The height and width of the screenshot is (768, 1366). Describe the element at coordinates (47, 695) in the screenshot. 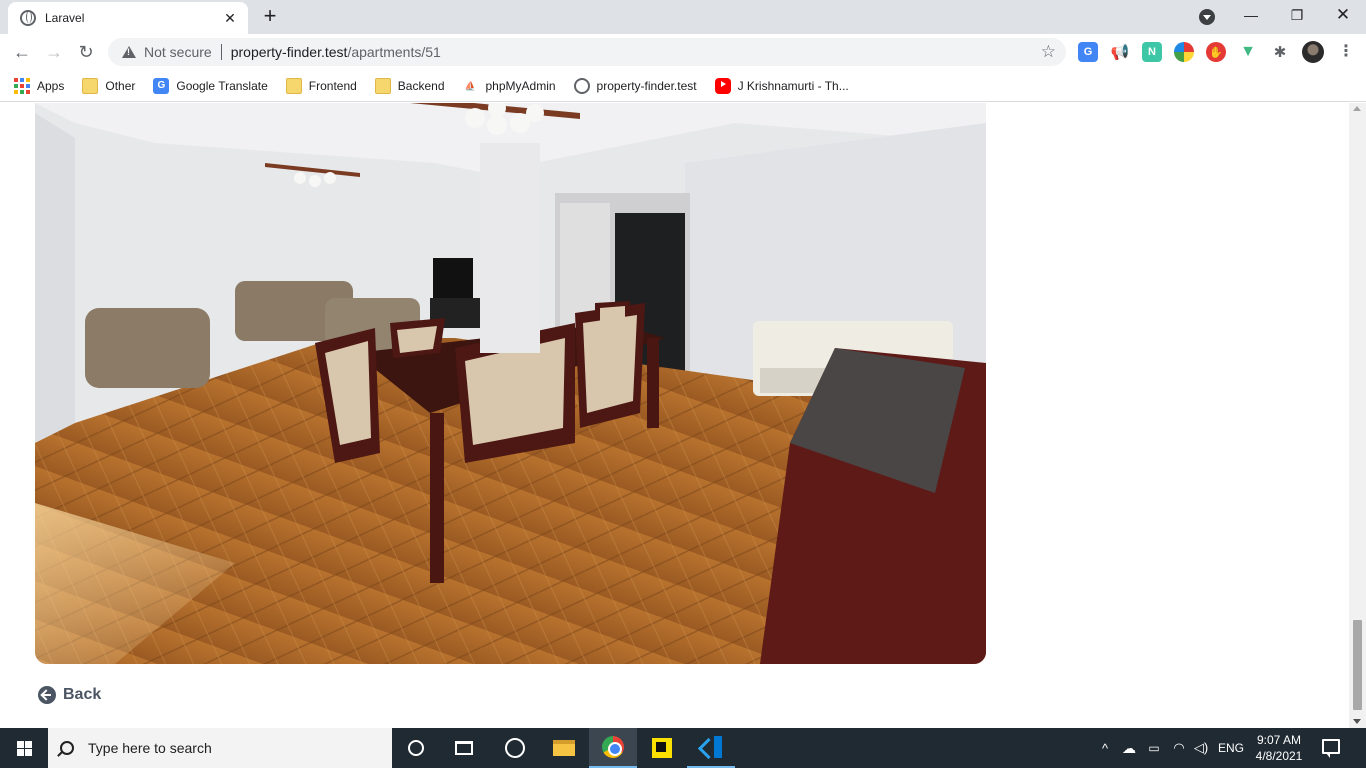

I see `arrow-left-circle-icon` at that location.